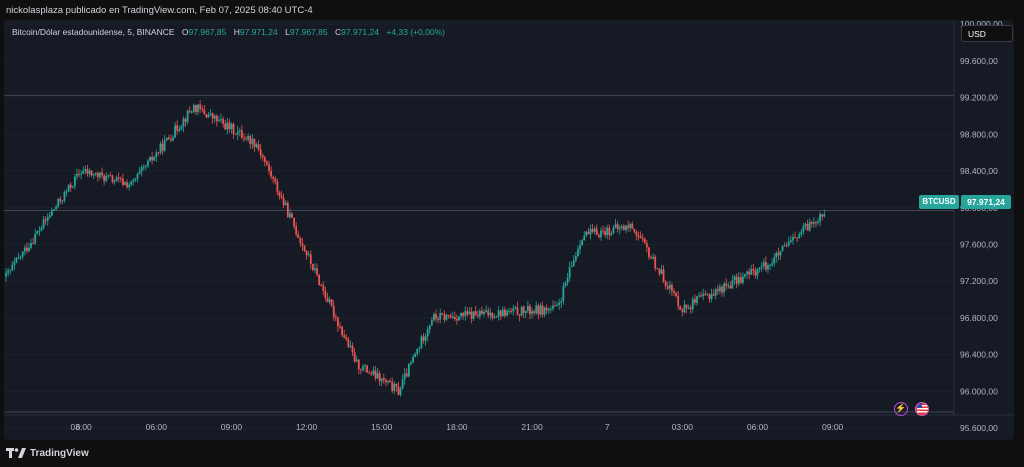 The width and height of the screenshot is (1024, 467). Describe the element at coordinates (93, 32) in the screenshot. I see `symbol-title: Bitcoin/Dólar estadounidense, 5, BINANCE` at that location.